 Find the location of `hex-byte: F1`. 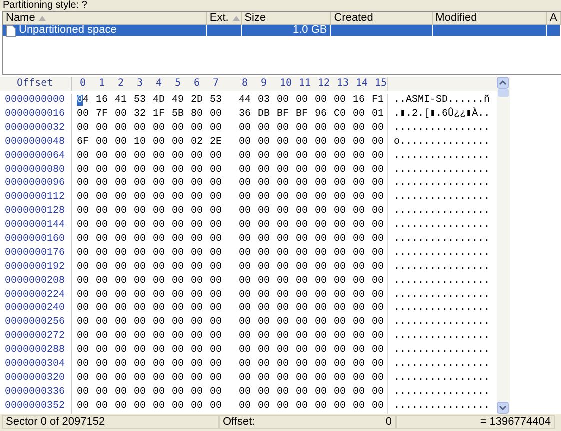

hex-byte: F1 is located at coordinates (381, 101).